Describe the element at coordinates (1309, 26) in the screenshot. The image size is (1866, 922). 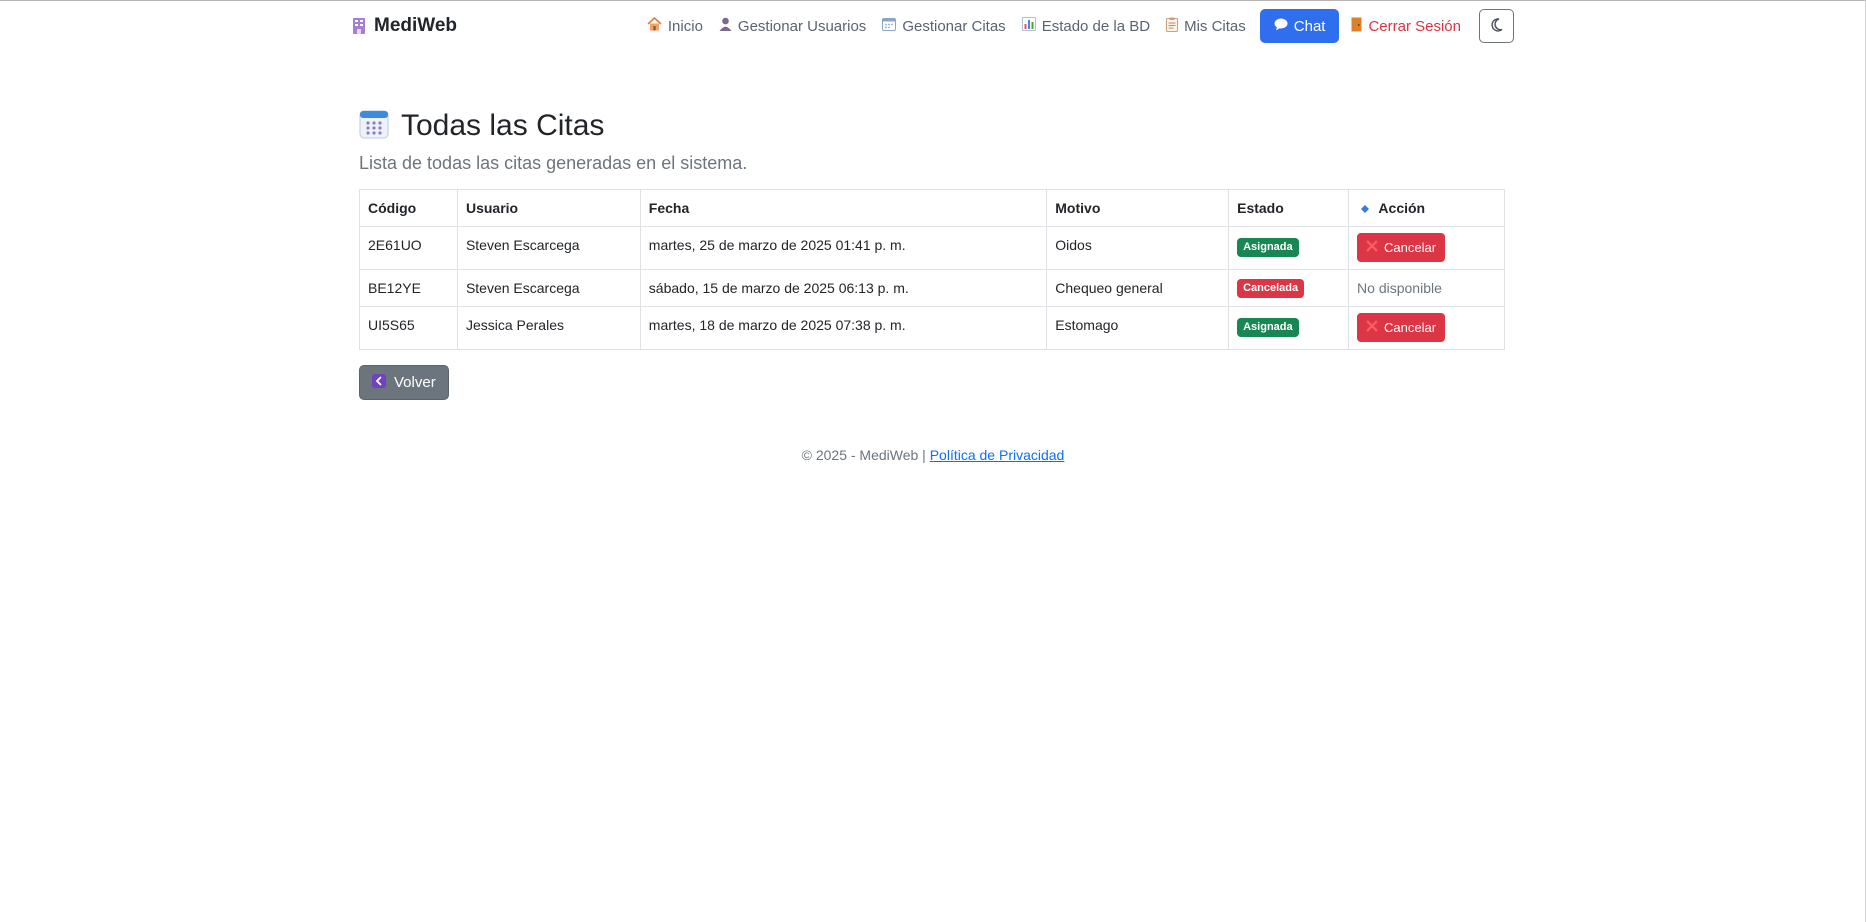
I see `chat-label: Chat` at that location.